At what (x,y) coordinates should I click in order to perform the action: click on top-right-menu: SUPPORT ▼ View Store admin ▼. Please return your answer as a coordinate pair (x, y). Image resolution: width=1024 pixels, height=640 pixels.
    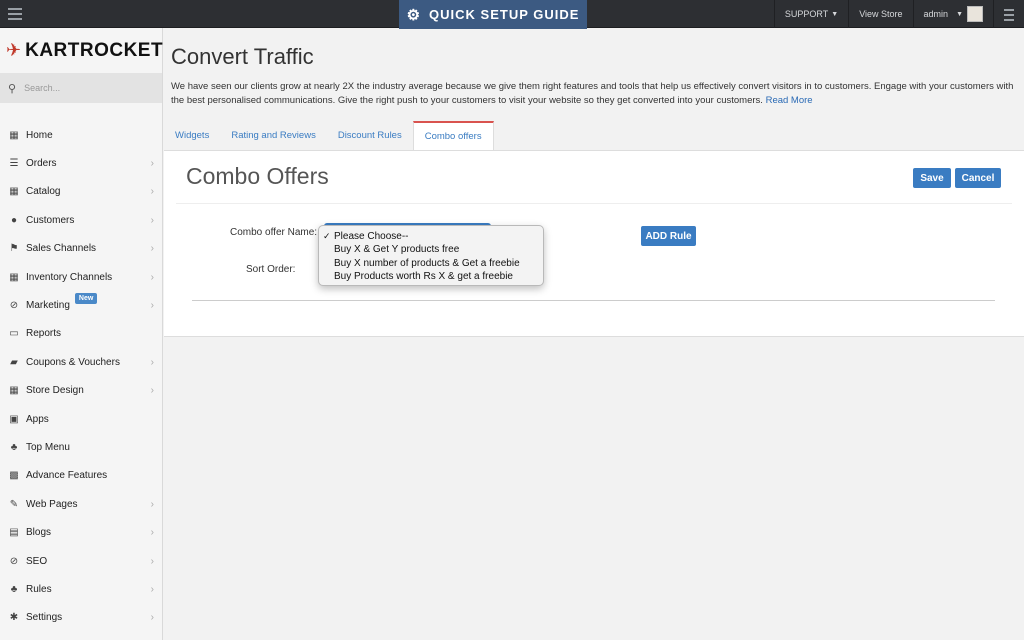
    Looking at the image, I should click on (898, 14).